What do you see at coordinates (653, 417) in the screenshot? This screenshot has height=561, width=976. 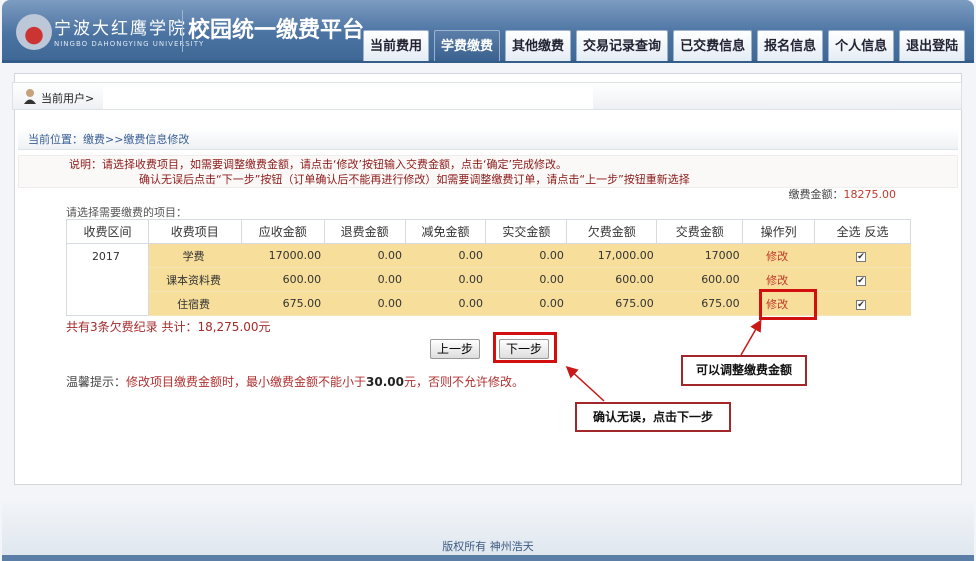 I see `callout-confirm-next: 确认无误，点击下一步` at bounding box center [653, 417].